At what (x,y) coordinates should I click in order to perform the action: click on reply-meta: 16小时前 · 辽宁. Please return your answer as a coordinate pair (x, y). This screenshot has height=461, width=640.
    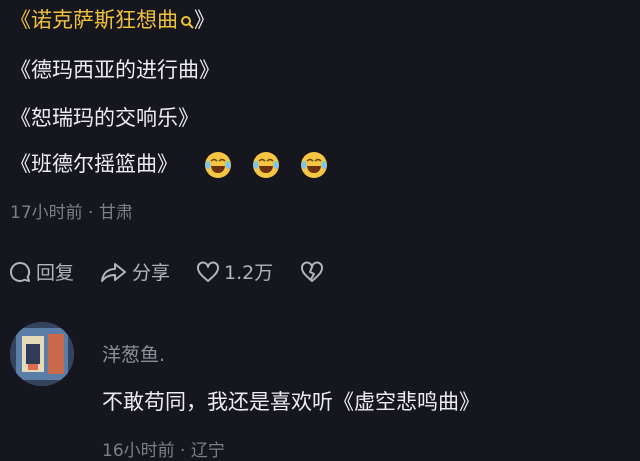
    Looking at the image, I should click on (163, 451).